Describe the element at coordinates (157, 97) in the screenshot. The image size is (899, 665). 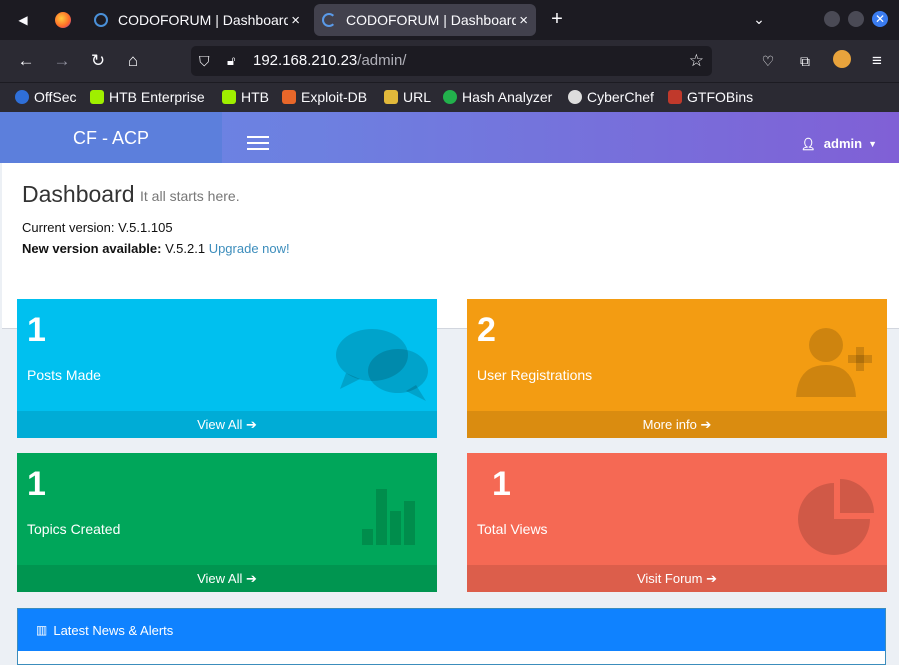
I see `bookmark-label: HTB Enterprise` at that location.